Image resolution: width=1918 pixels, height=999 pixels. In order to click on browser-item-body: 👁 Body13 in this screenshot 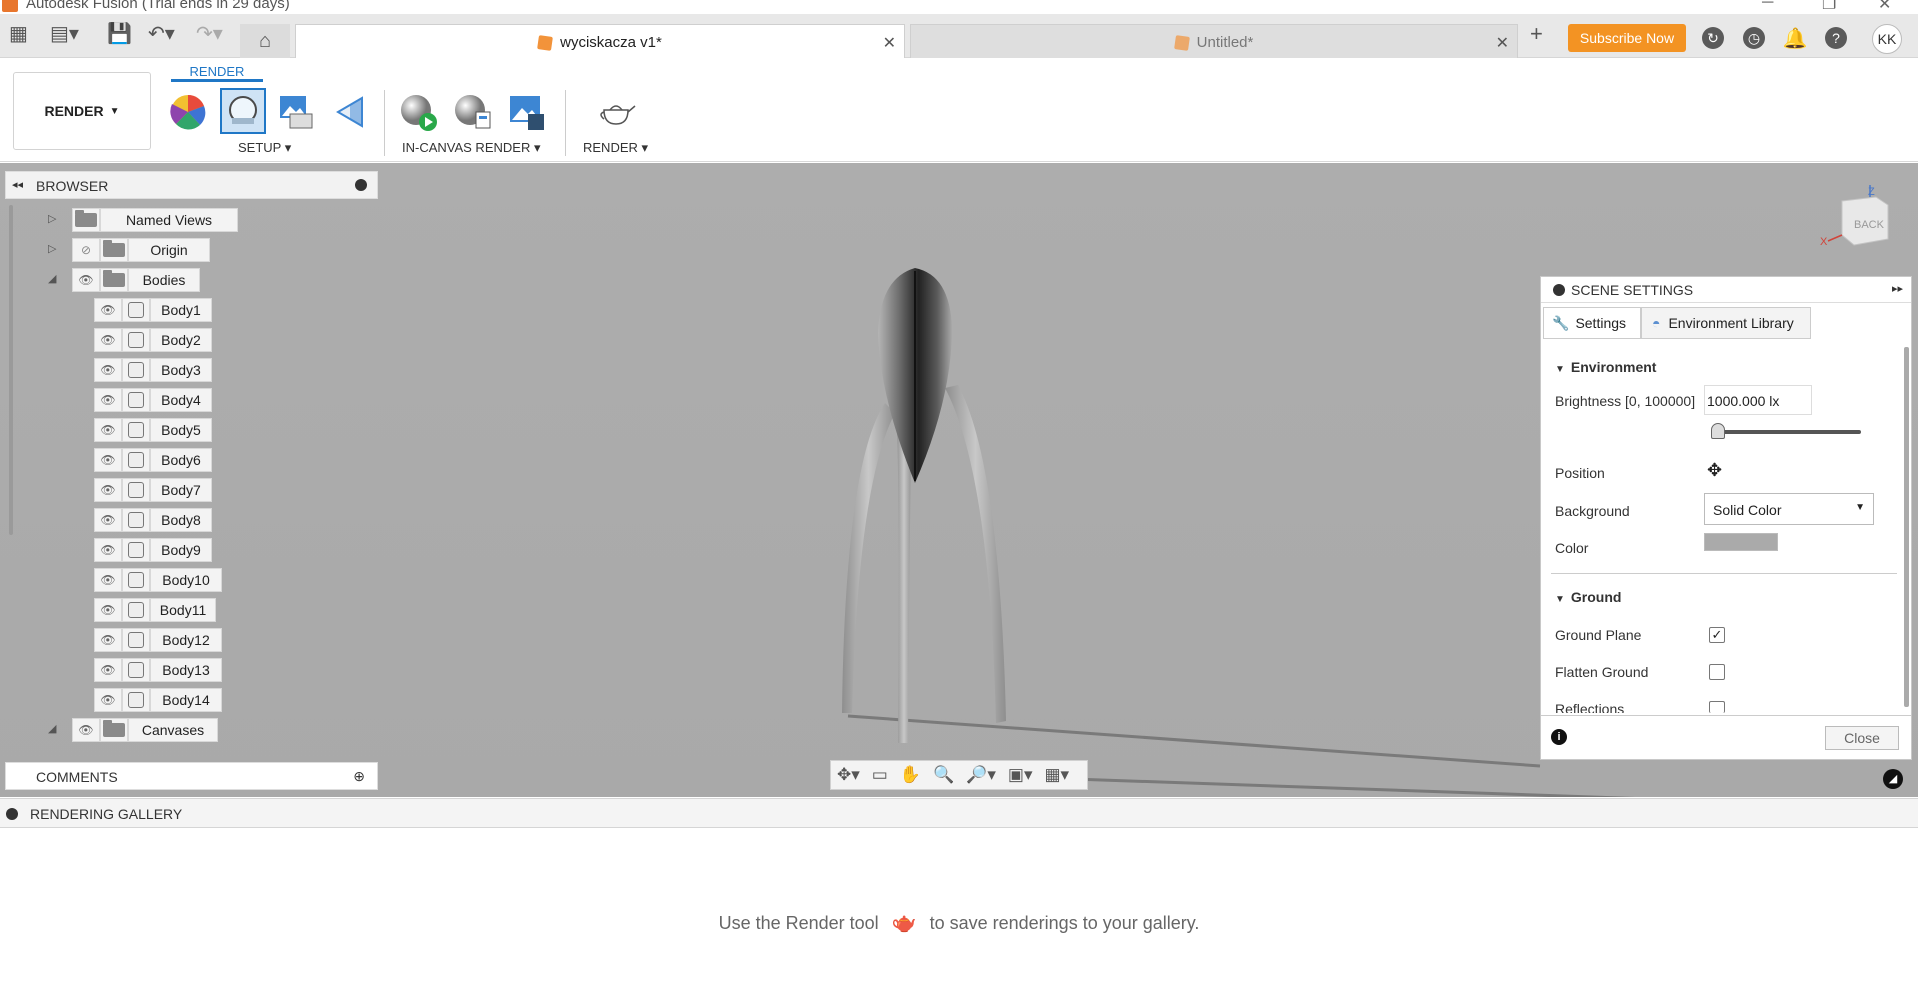, I will do `click(158, 670)`.